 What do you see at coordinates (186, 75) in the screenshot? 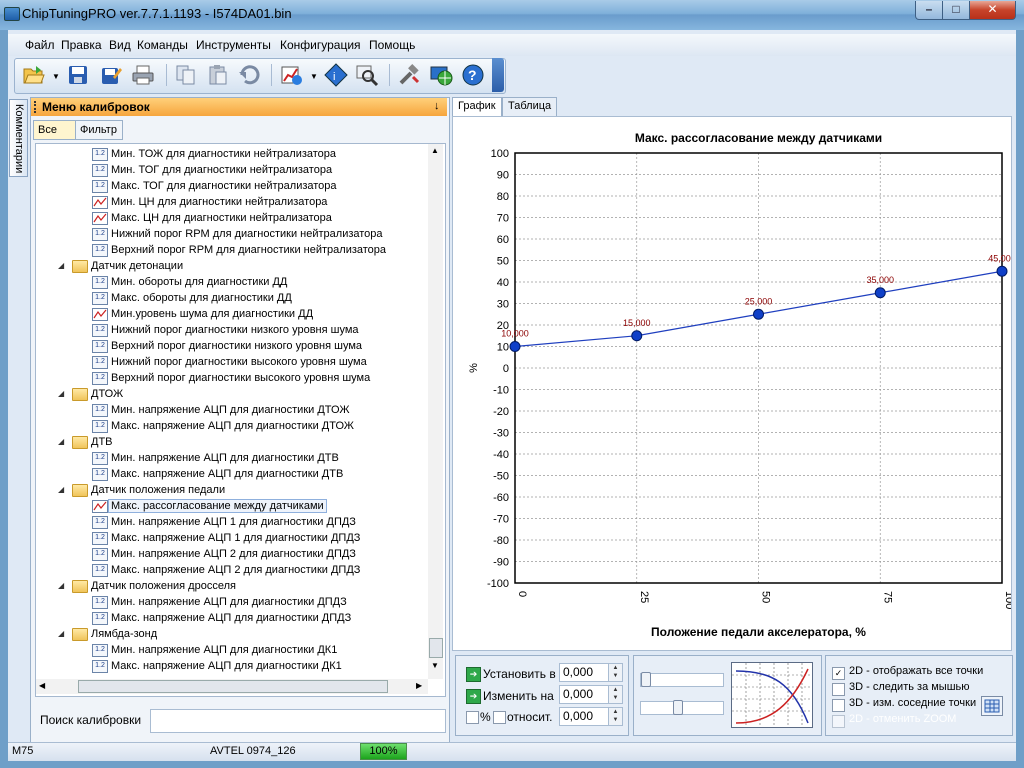
I see `copy-icon` at bounding box center [186, 75].